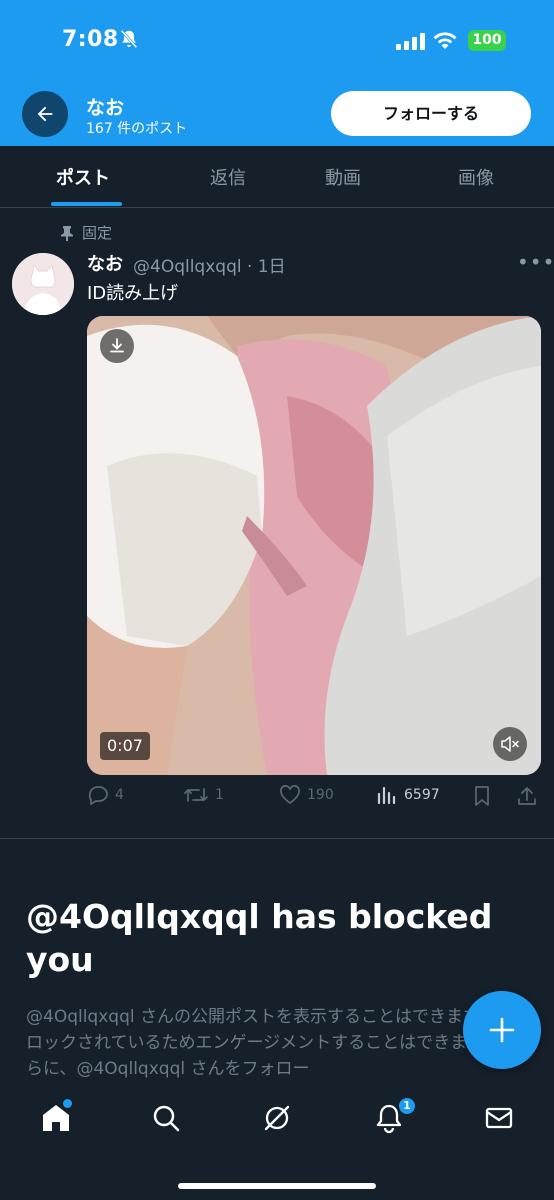  What do you see at coordinates (196, 795) in the screenshot?
I see `repost-icon` at bounding box center [196, 795].